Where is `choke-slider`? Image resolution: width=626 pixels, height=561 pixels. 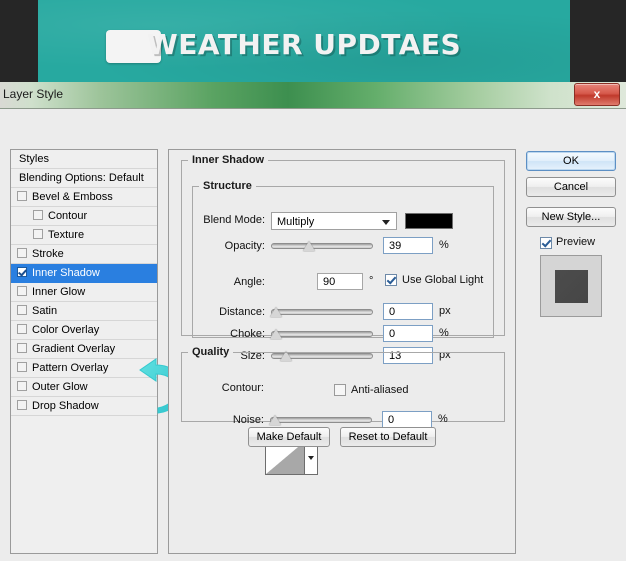 choke-slider is located at coordinates (321, 333).